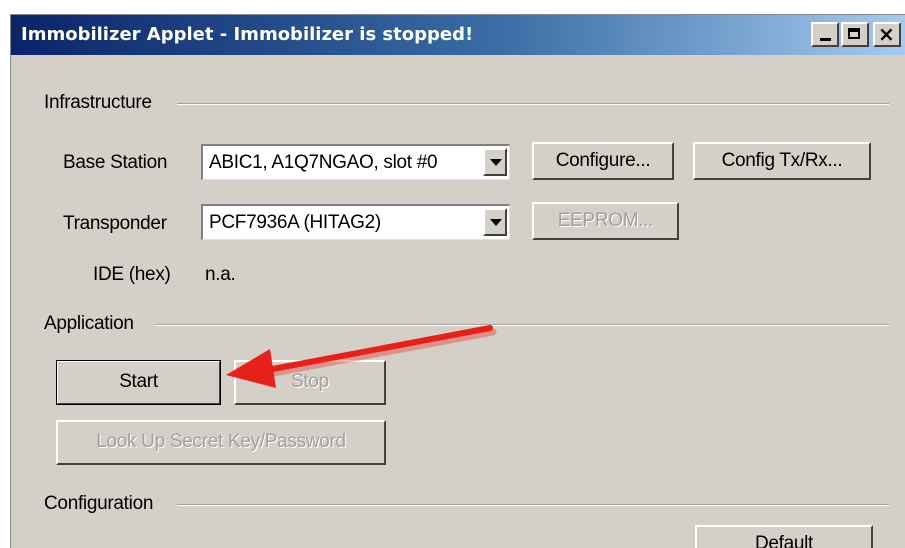 This screenshot has height=548, width=905. Describe the element at coordinates (295, 222) in the screenshot. I see `transponder-value: PCF7936A (HITAG2)` at that location.